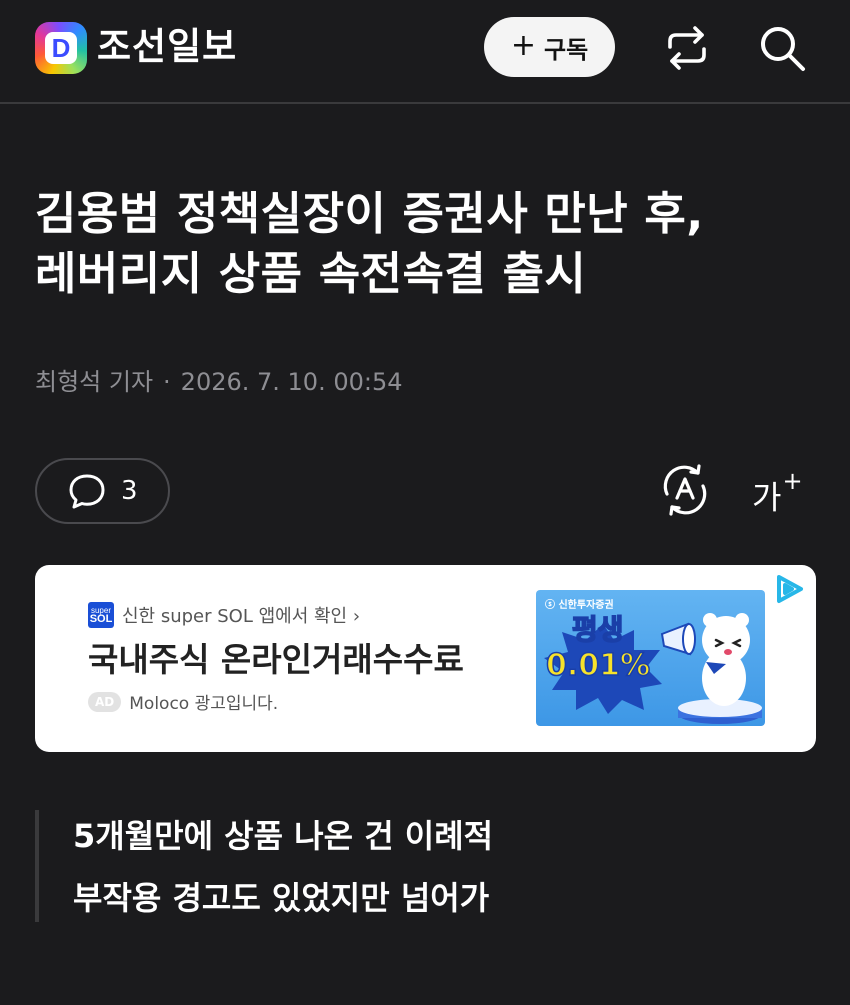 This screenshot has width=850, height=1005. What do you see at coordinates (711, 668) in the screenshot?
I see `bear-mascot-megaphone-icon` at bounding box center [711, 668].